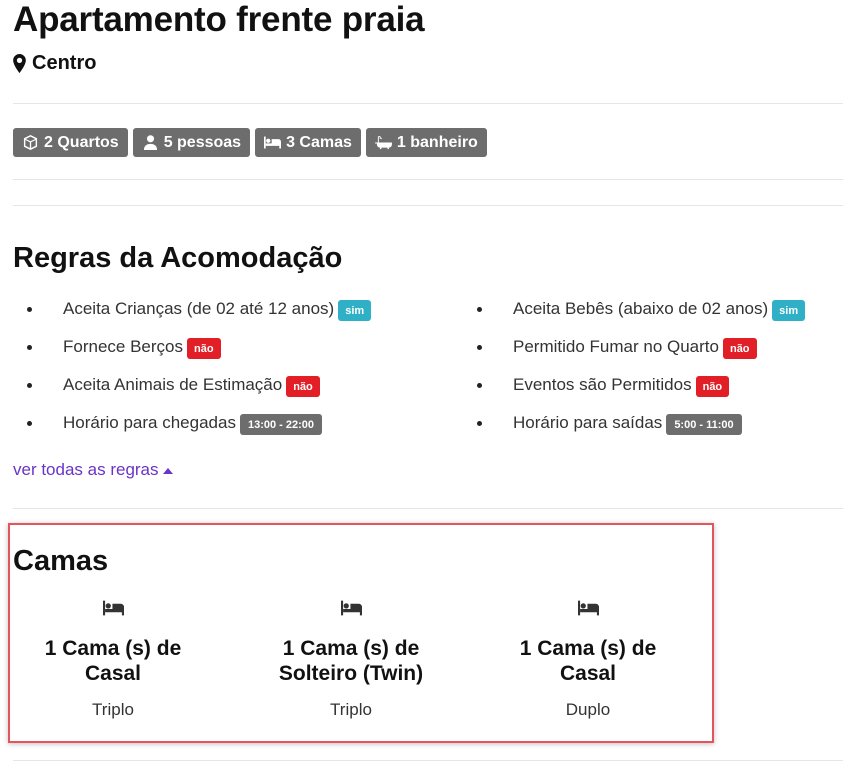 This screenshot has width=843, height=764. What do you see at coordinates (634, 385) in the screenshot?
I see `rule-item: Eventos são Permitidos não` at bounding box center [634, 385].